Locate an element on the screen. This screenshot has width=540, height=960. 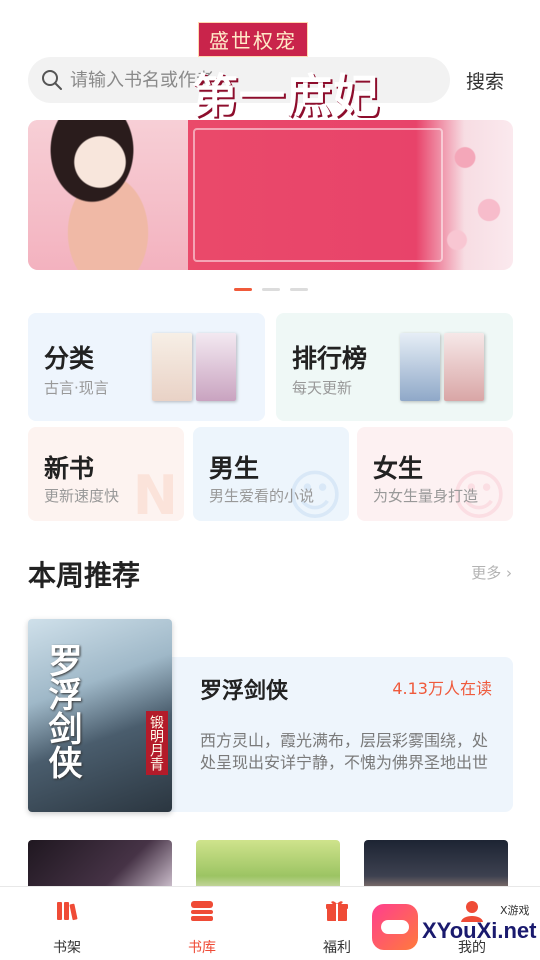
search-button: 搜索 is located at coordinates (485, 80).